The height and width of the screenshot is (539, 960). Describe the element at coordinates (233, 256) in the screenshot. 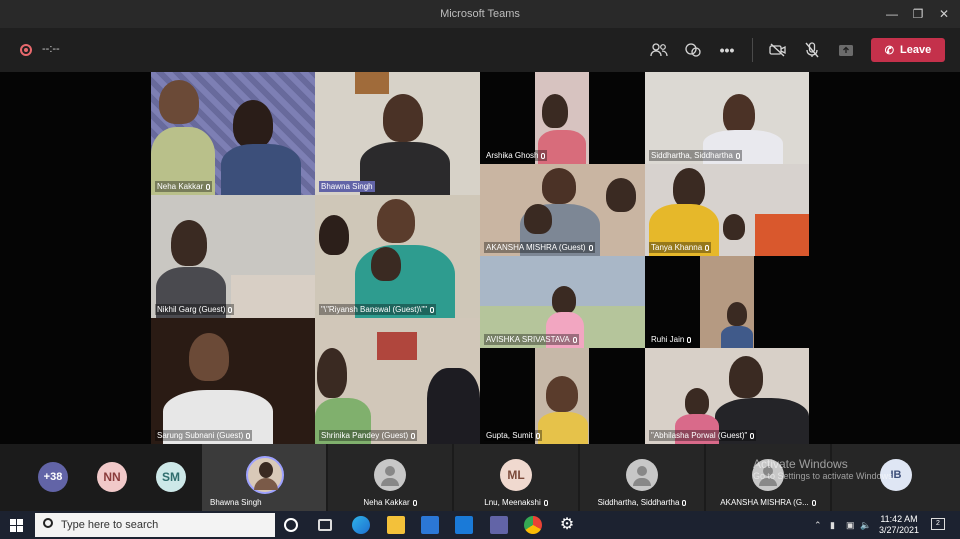

I see `video-tile: Nikhil Garg (Guest)` at that location.